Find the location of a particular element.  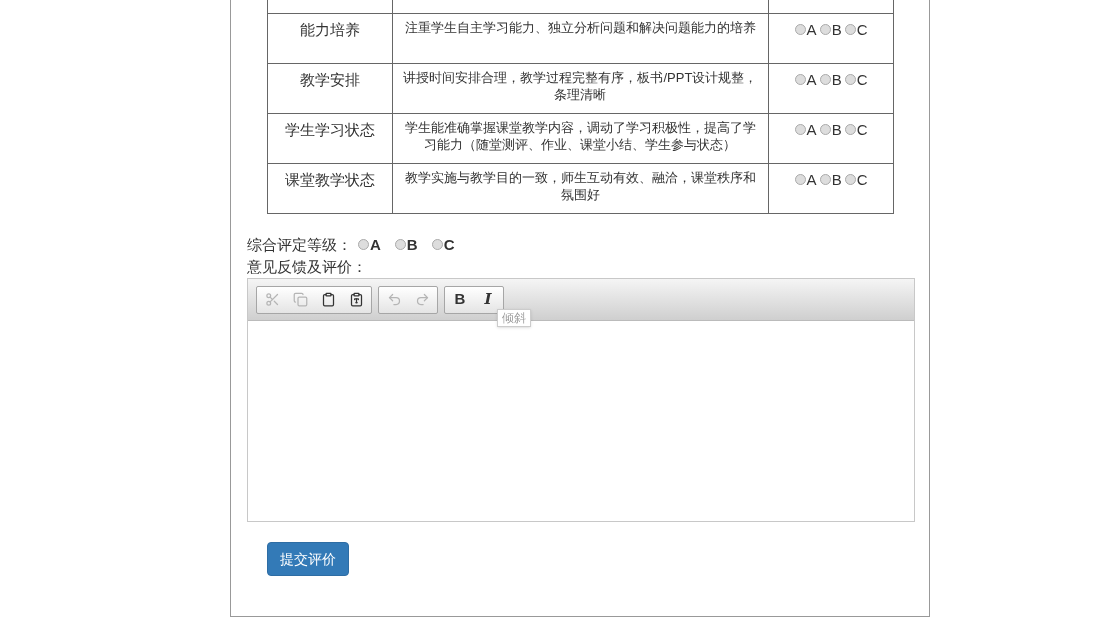

bold-button: B is located at coordinates (460, 299).